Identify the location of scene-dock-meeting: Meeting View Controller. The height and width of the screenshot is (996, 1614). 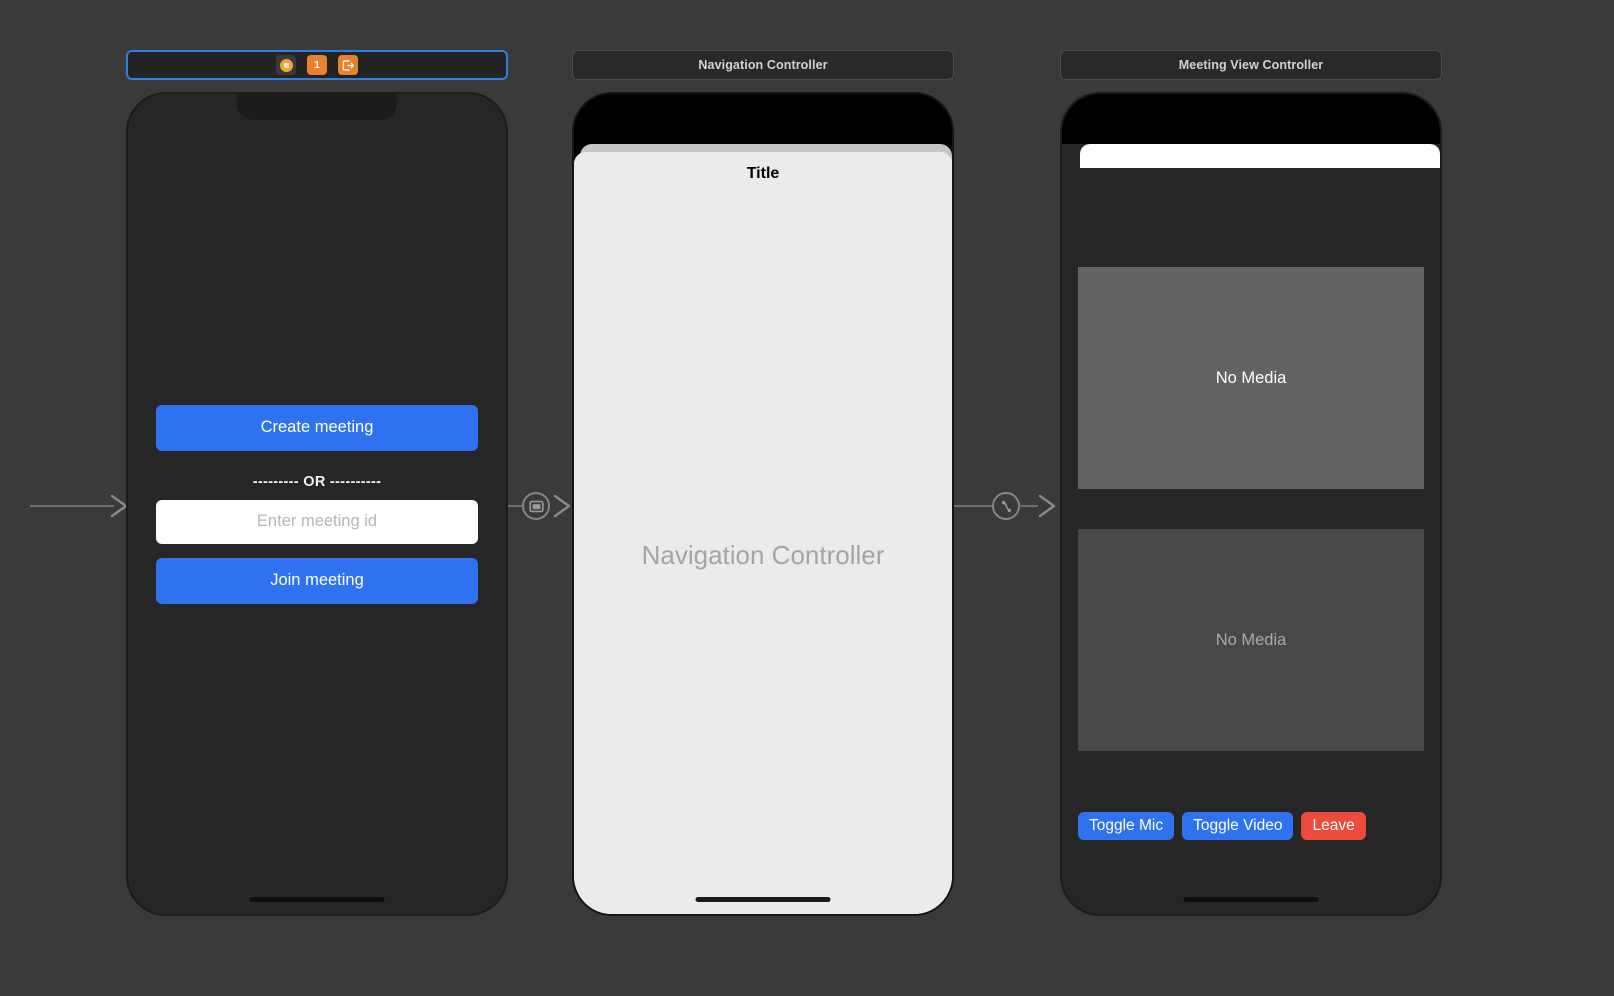
(1251, 65).